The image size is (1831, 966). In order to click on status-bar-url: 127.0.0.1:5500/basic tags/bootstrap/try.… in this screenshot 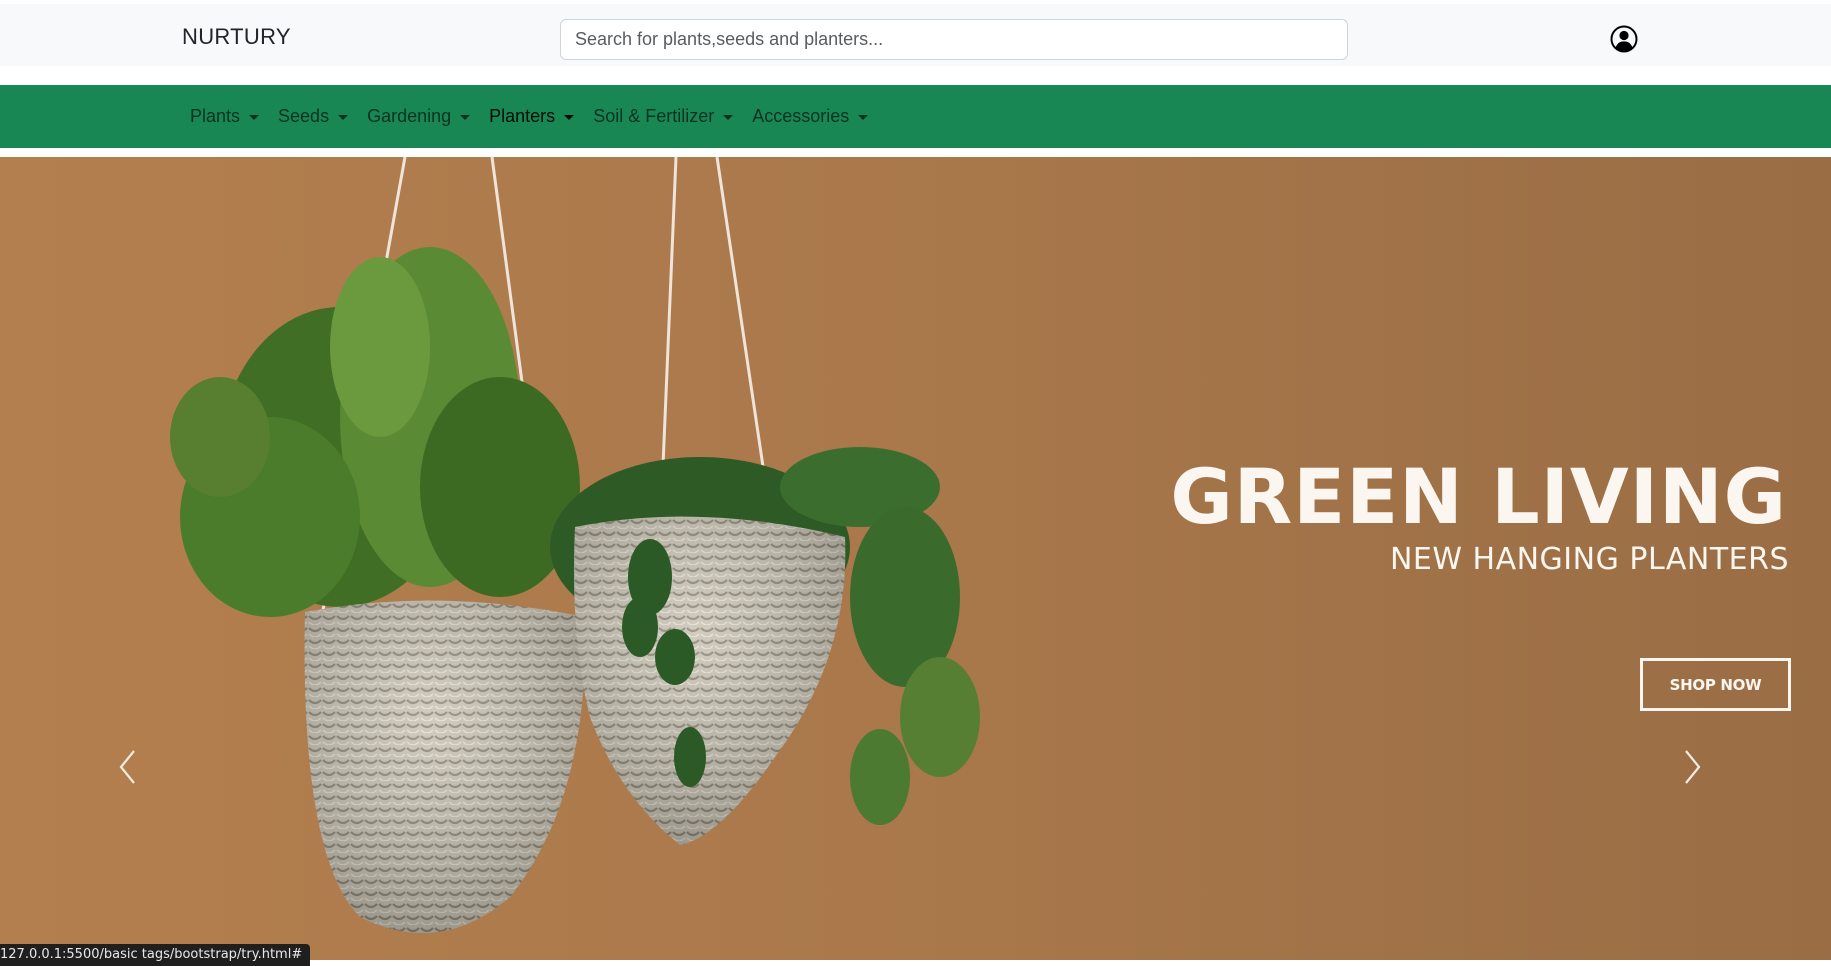, I will do `click(155, 955)`.